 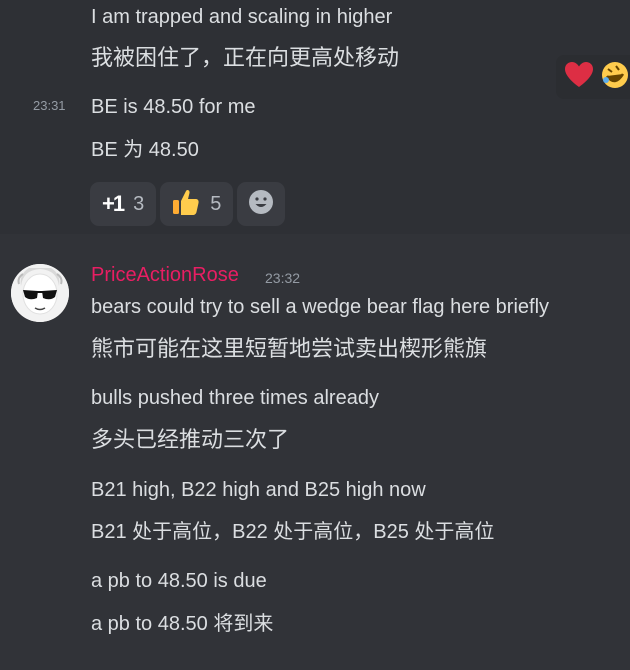 What do you see at coordinates (235, 398) in the screenshot?
I see `message-line: bulls pushed three times already` at bounding box center [235, 398].